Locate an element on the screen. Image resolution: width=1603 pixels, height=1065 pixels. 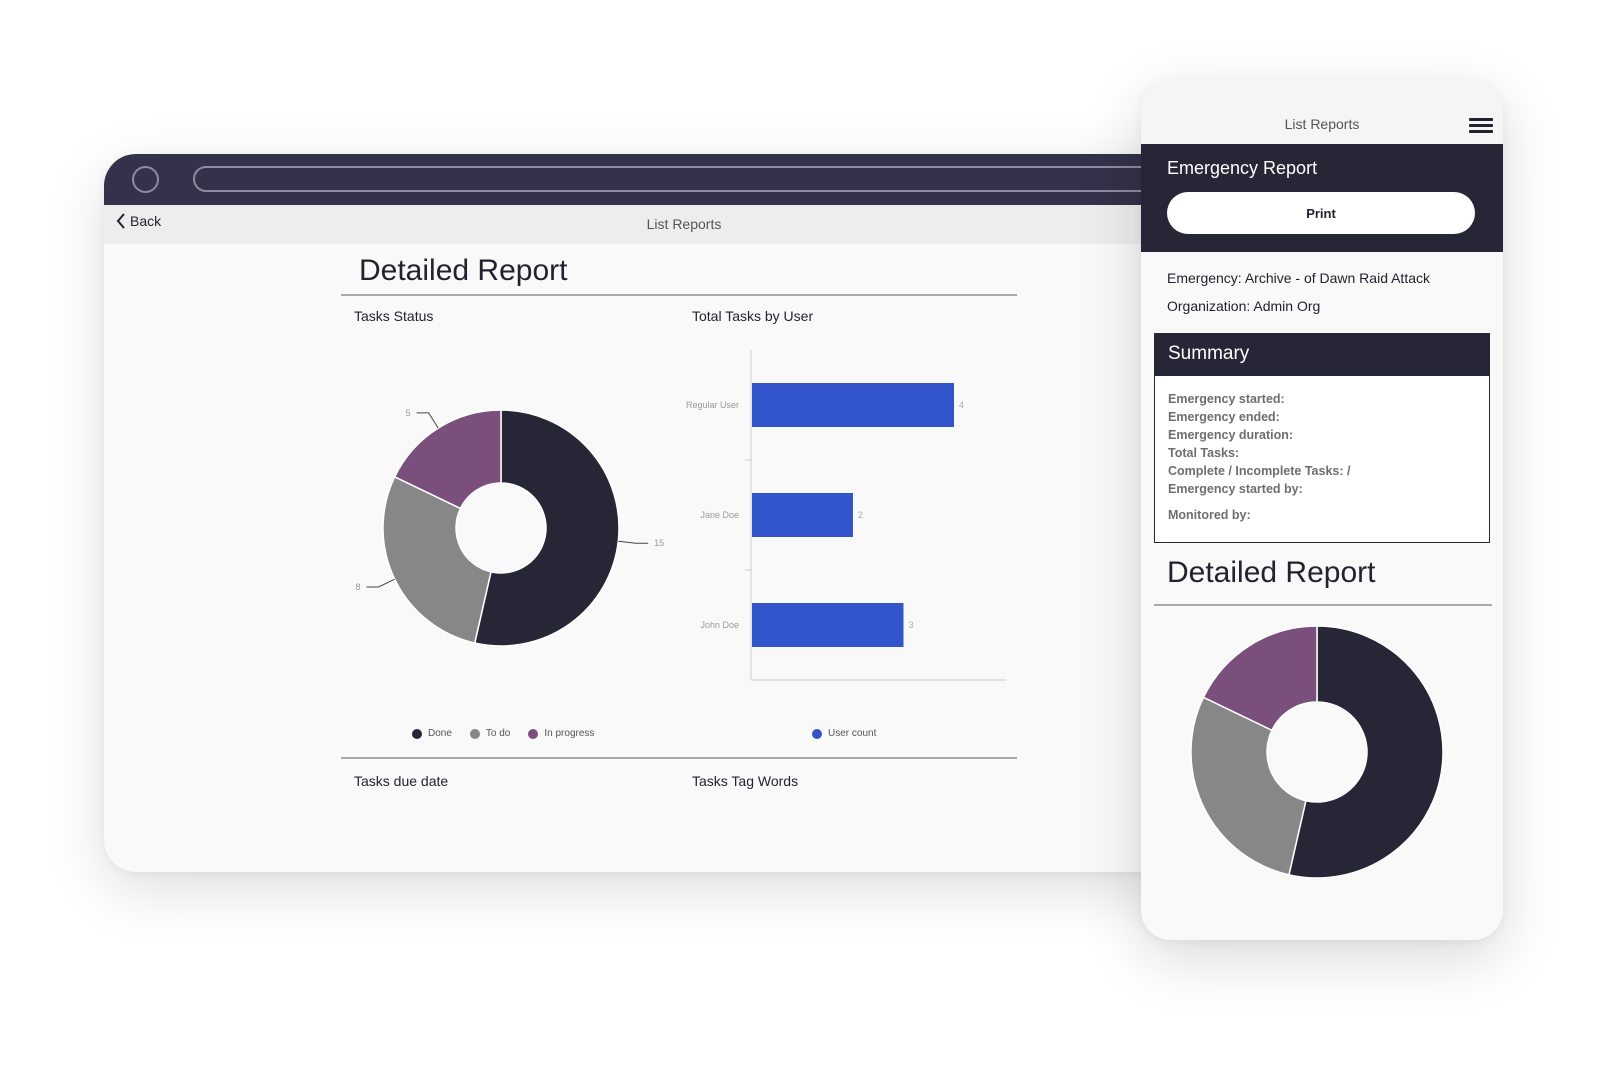
total-tasks-bar-chart: Regular User 4 Jane Doe 2 John Doe 3 is located at coordinates (846, 515).